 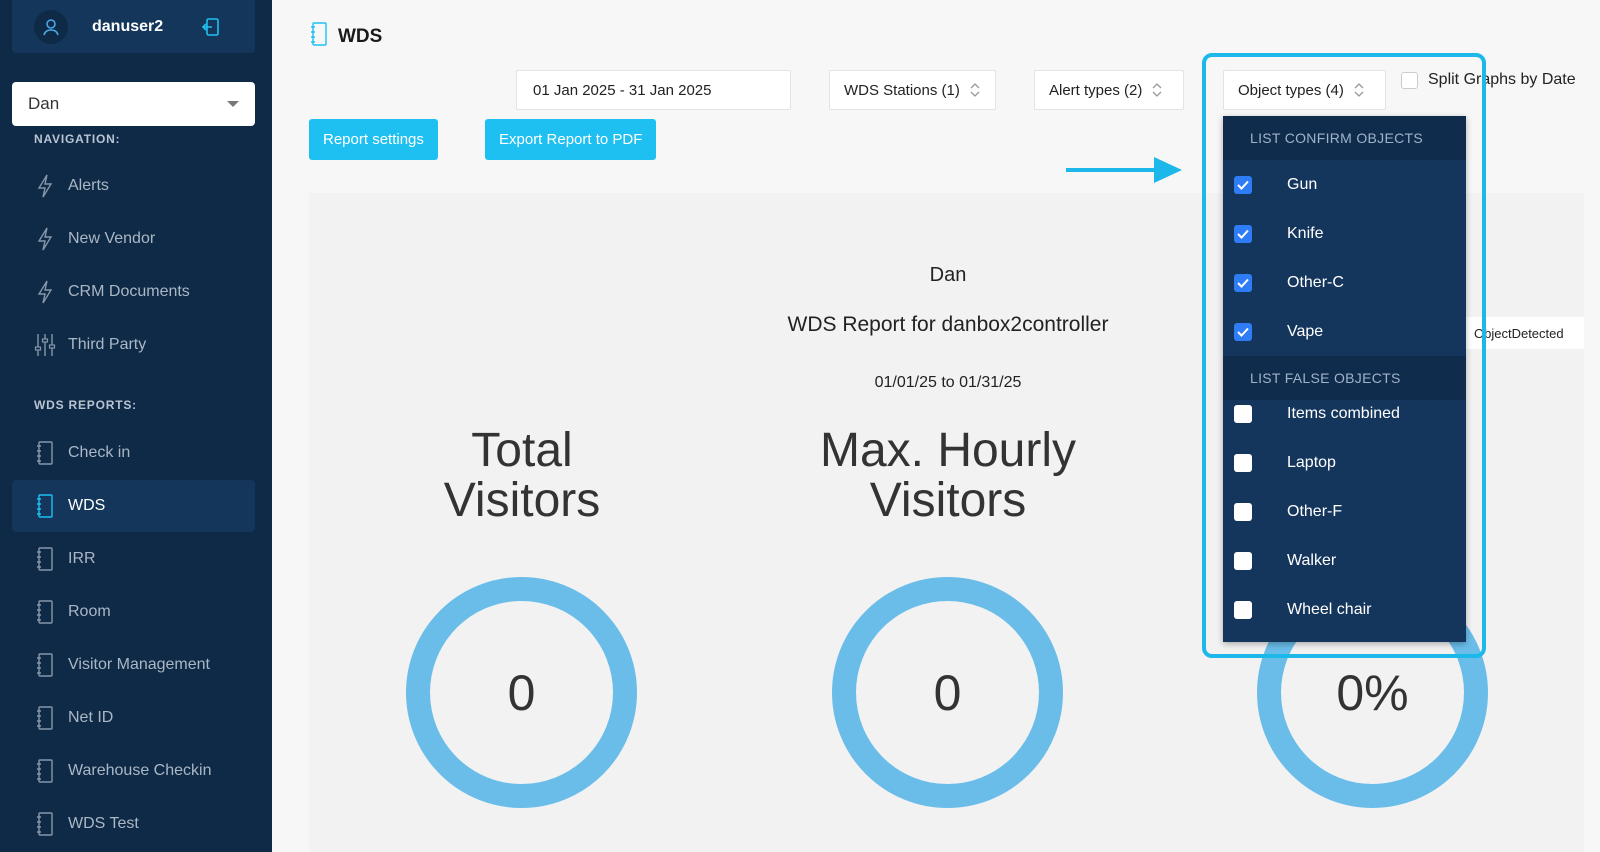 I want to click on sidebar-item-wds-test: WDS Test, so click(x=133, y=824).